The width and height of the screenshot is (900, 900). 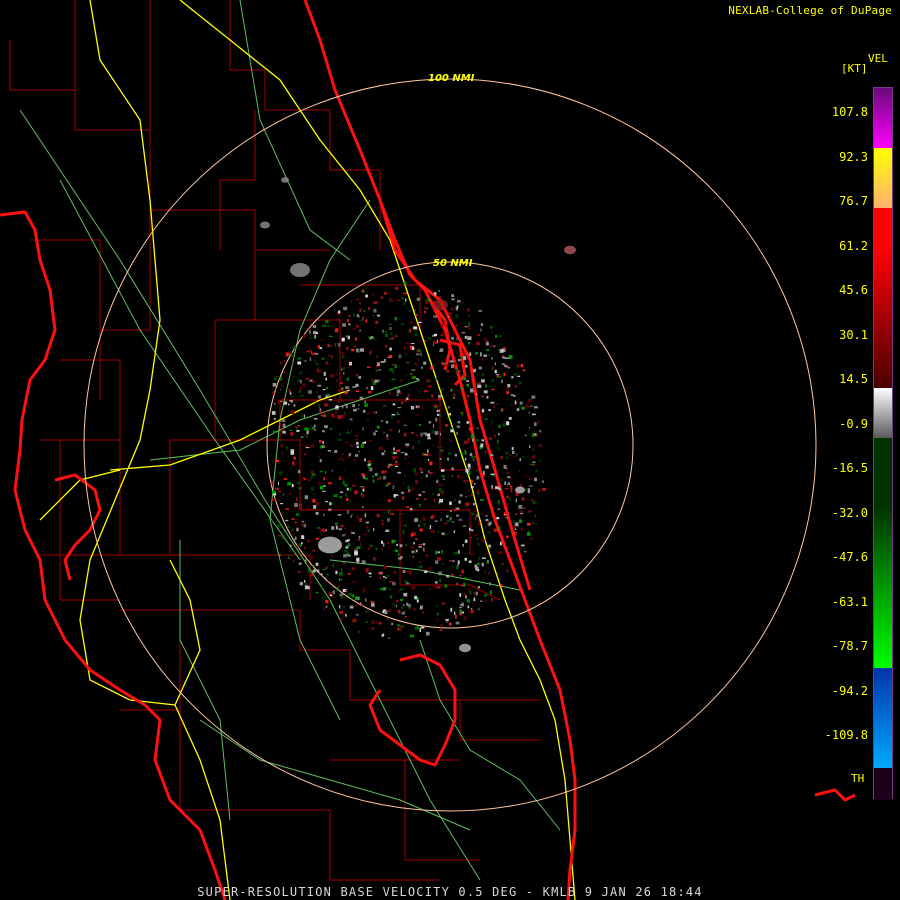 What do you see at coordinates (853, 423) in the screenshot?
I see `colorbar-tick-label: -0.9` at bounding box center [853, 423].